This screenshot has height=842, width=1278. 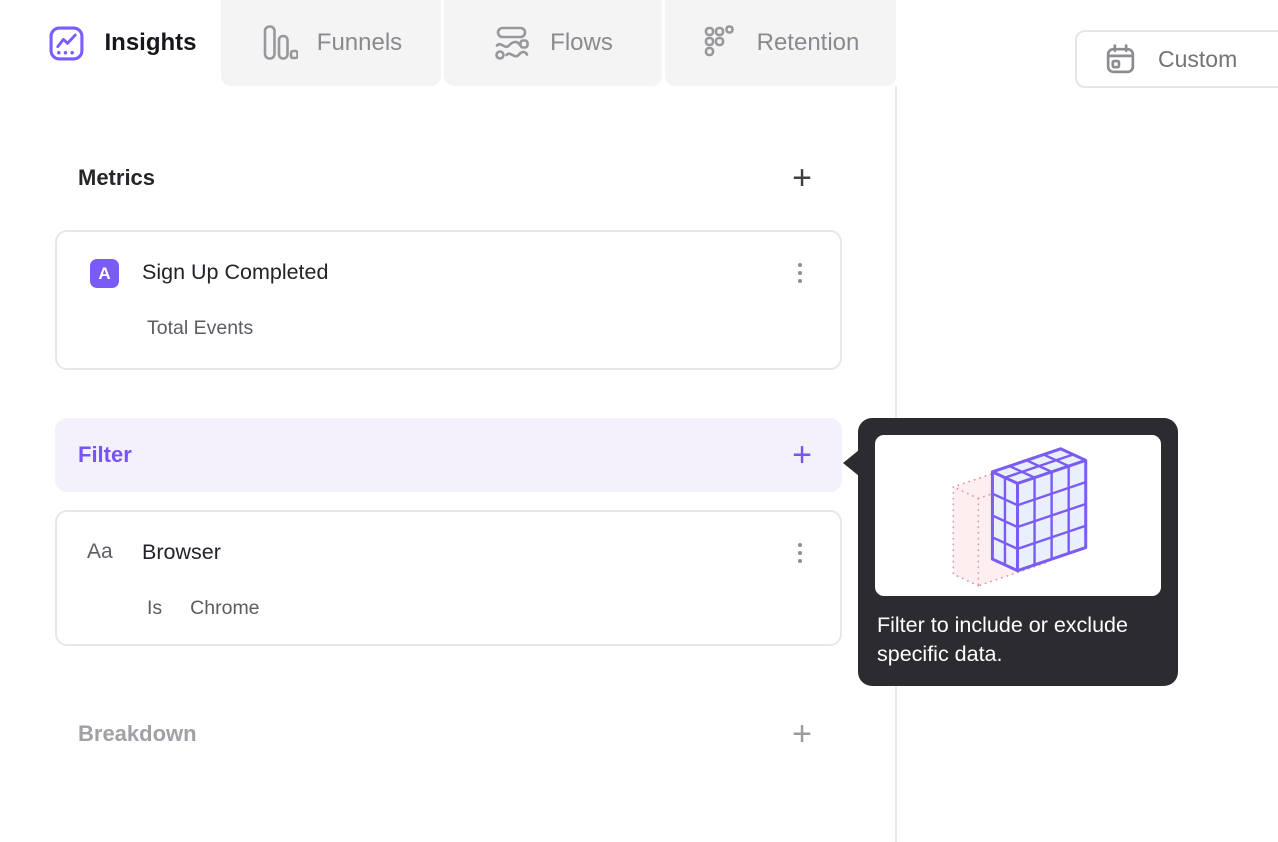 I want to click on funnels-bars-icon, so click(x=280, y=42).